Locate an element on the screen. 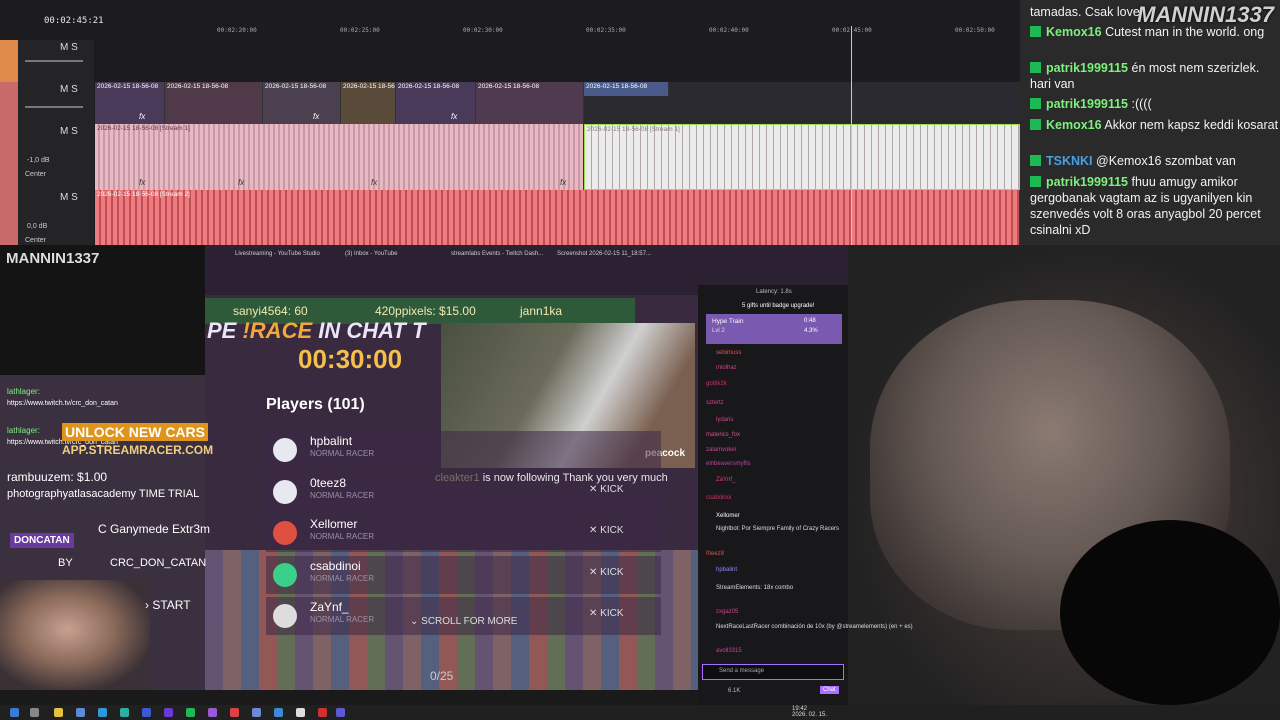  alert-item: 420ppixels: $15.00 is located at coordinates (425, 311).